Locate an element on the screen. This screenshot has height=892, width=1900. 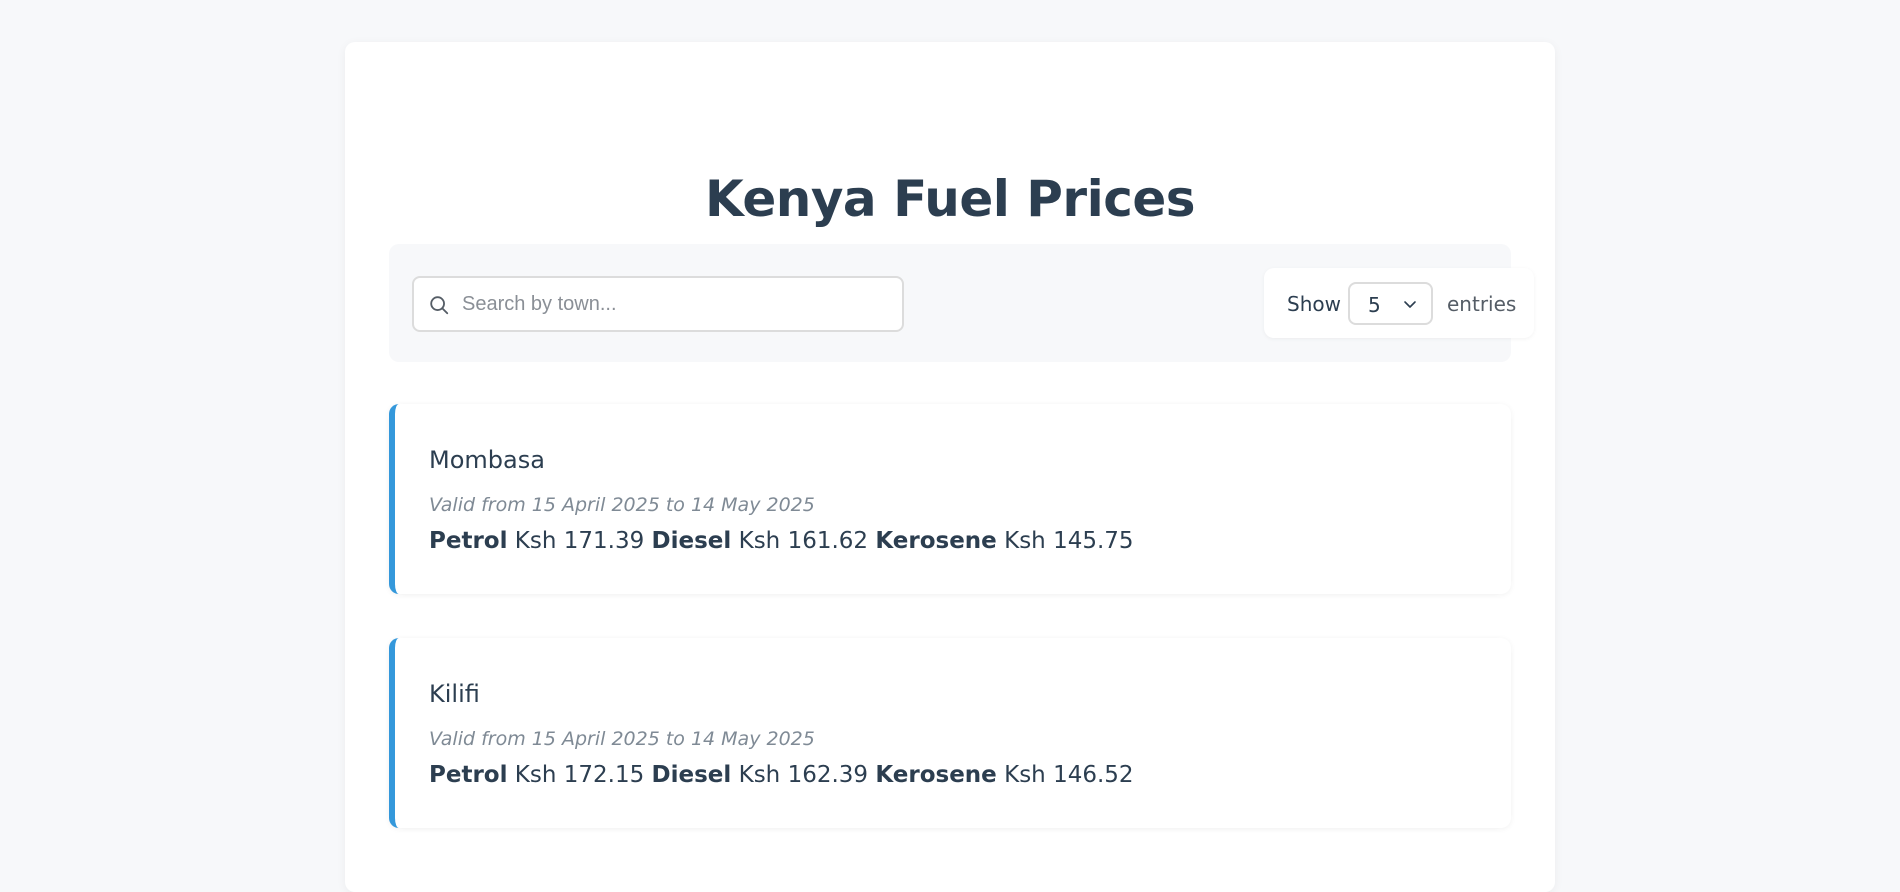
chevron-down-icon is located at coordinates (1410, 304).